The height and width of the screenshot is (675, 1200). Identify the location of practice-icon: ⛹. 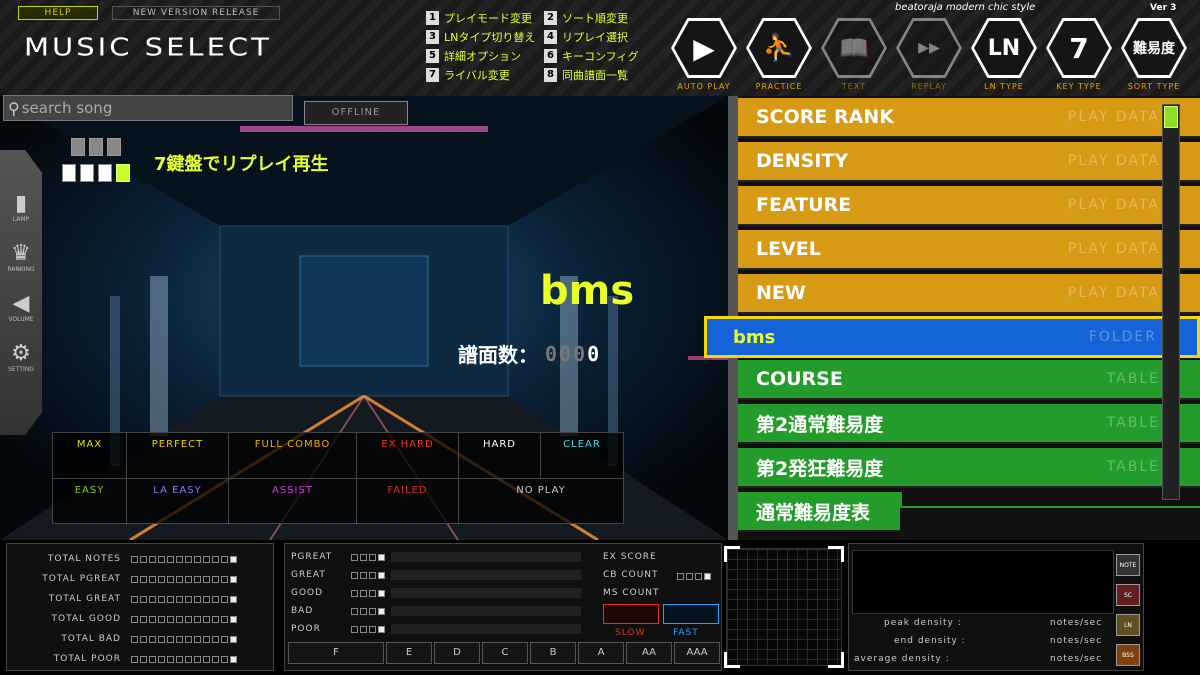
(779, 48).